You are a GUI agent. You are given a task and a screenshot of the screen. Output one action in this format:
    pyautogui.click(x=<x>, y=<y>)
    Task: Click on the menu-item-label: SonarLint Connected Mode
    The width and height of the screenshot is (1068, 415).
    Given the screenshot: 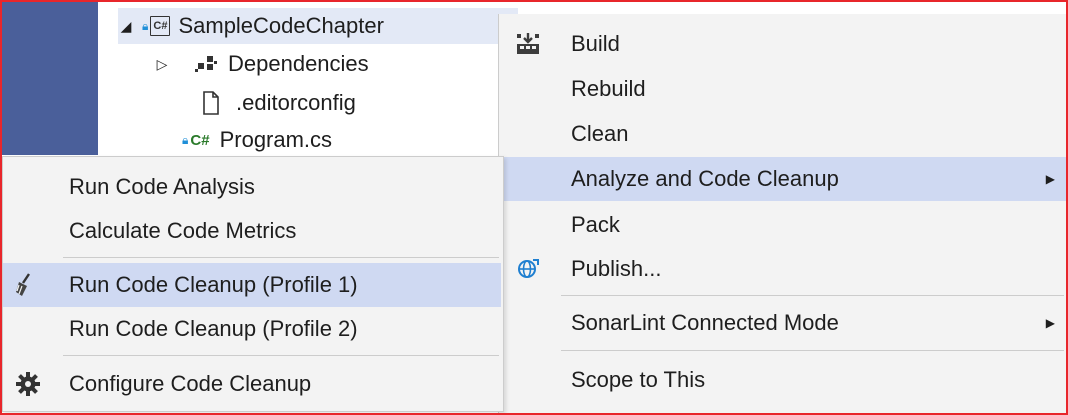 What is the action you would take?
    pyautogui.click(x=705, y=322)
    